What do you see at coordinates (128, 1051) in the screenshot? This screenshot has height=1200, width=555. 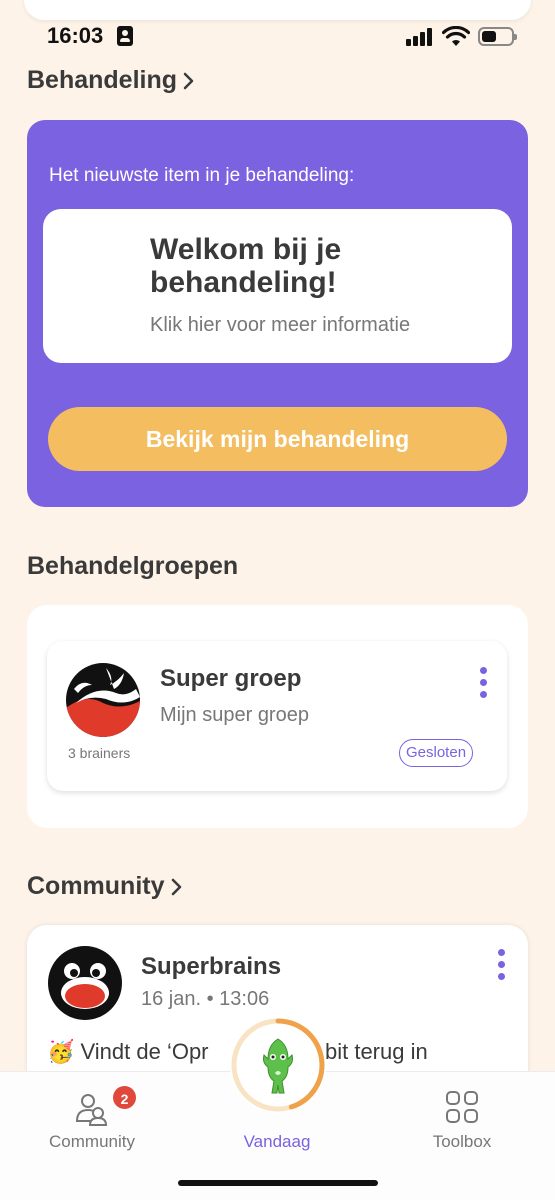 I see `post-text-start: 🥳 Vindt de ‘Opr` at bounding box center [128, 1051].